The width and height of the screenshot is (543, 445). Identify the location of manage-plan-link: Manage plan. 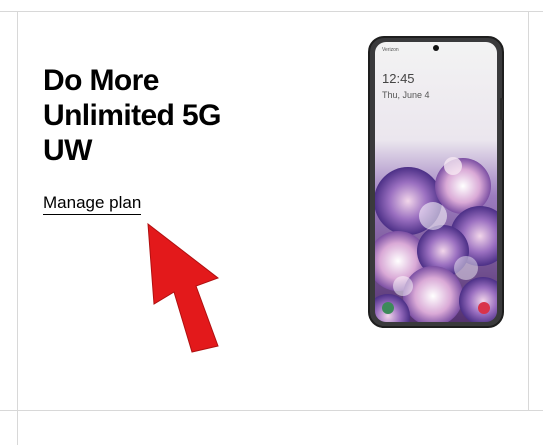
(92, 204).